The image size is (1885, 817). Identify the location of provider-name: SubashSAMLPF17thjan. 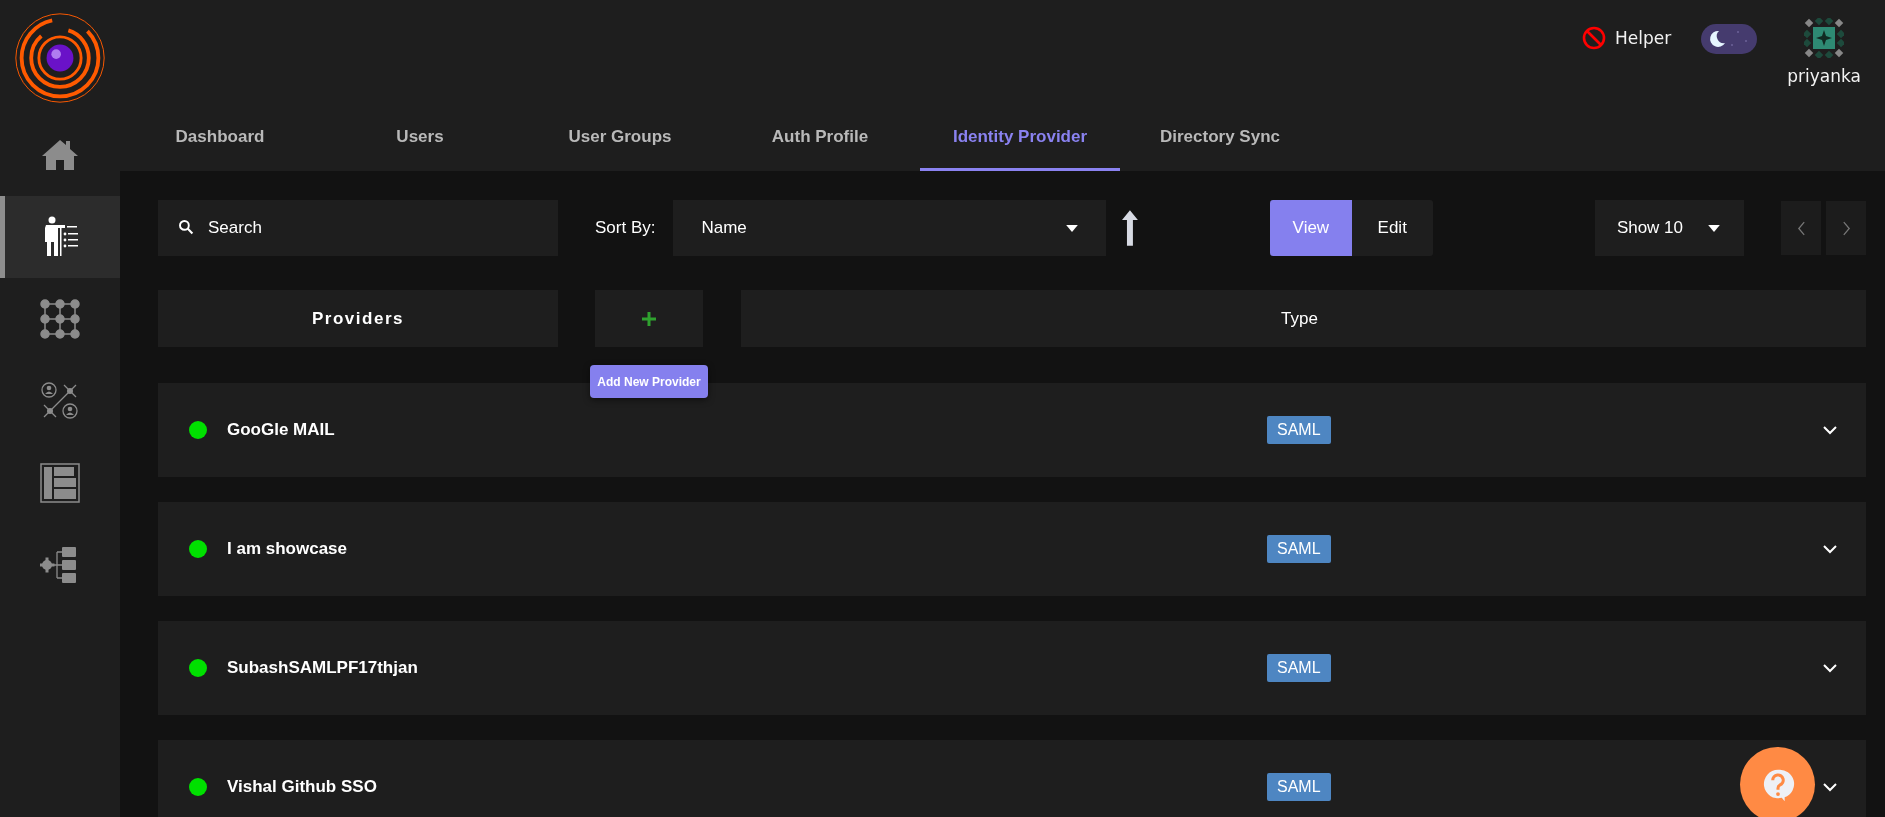
(323, 668).